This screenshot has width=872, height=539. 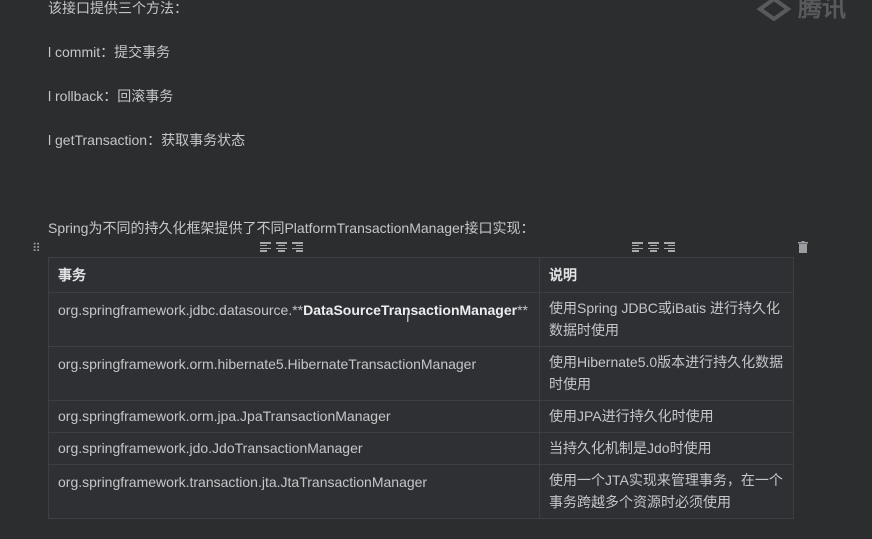 What do you see at coordinates (109, 52) in the screenshot?
I see `method-commit: l commit：提交事务` at bounding box center [109, 52].